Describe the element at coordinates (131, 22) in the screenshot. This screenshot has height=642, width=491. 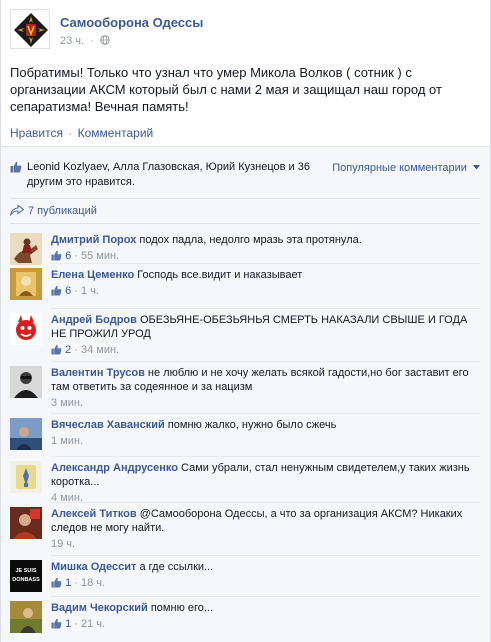
I see `page-name: Самооборона Одессы` at that location.